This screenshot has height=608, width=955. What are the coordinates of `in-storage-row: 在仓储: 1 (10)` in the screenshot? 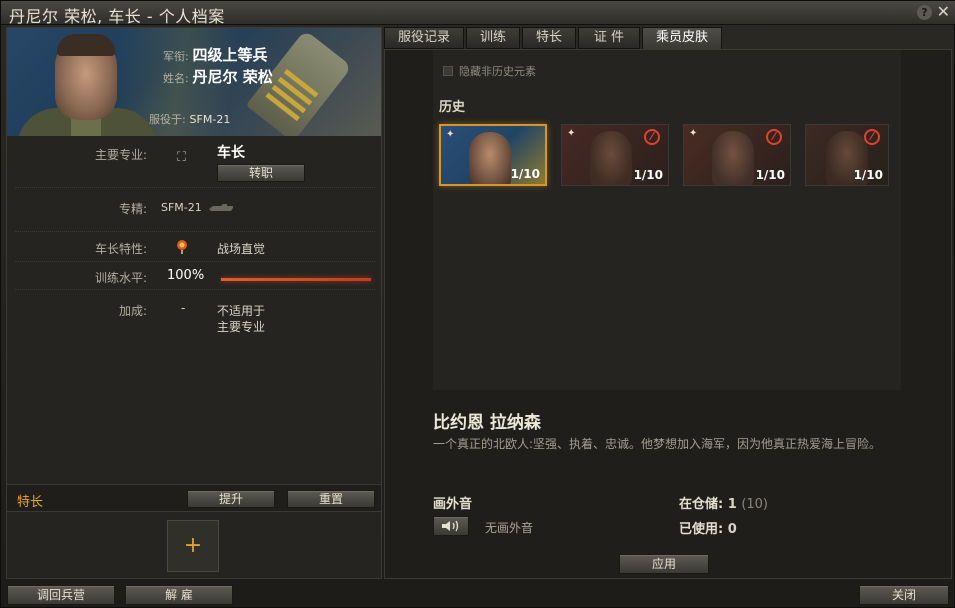 It's located at (723, 502).